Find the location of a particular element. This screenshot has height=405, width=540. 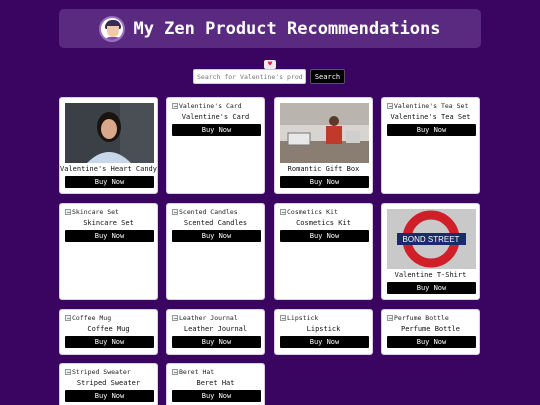

product-name: Striped Sweater is located at coordinates (108, 383).